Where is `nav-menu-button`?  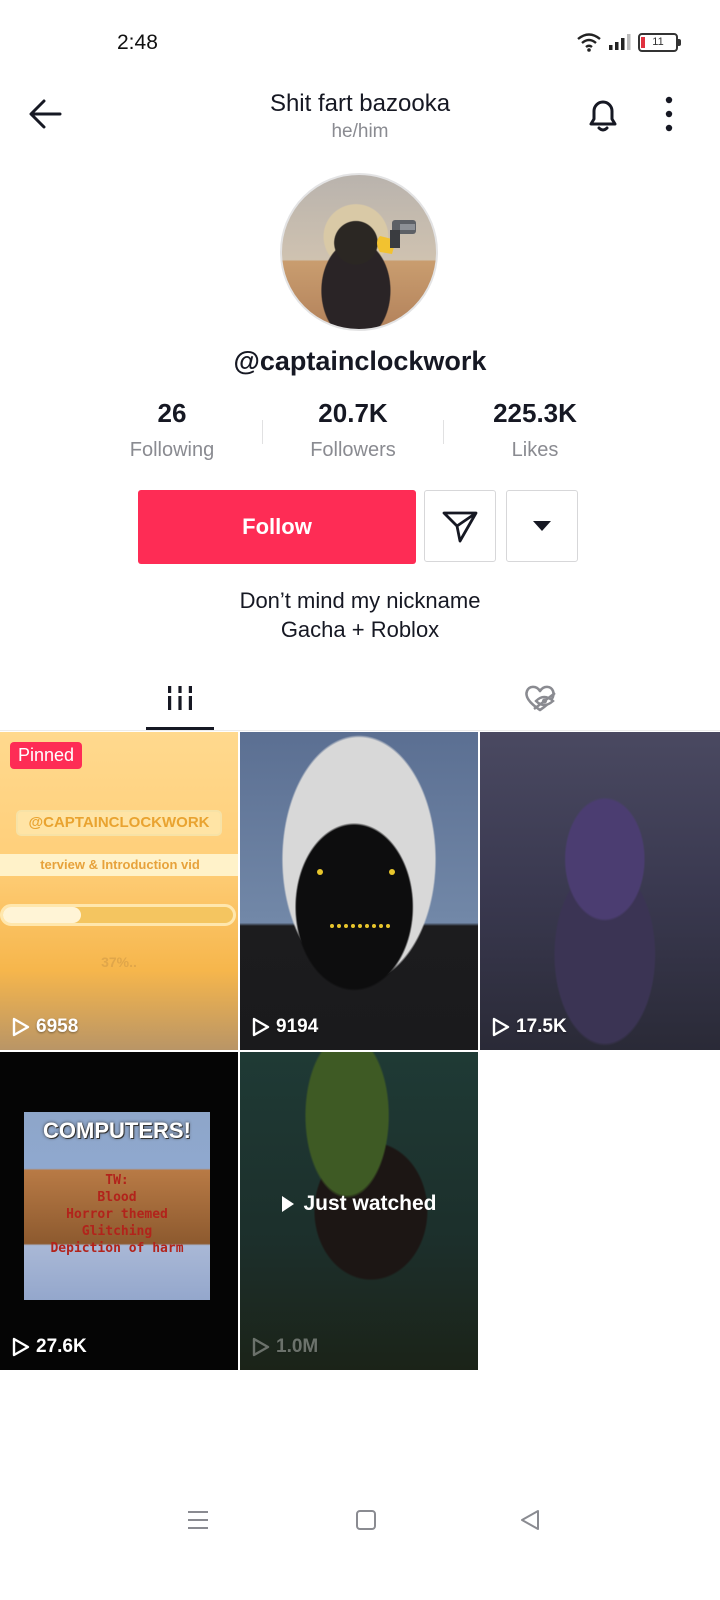
nav-menu-button is located at coordinates (198, 1522).